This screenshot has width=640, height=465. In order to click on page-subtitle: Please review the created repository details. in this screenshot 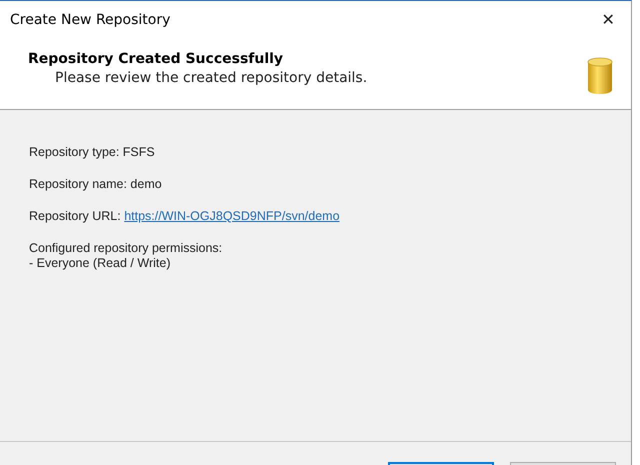, I will do `click(211, 78)`.